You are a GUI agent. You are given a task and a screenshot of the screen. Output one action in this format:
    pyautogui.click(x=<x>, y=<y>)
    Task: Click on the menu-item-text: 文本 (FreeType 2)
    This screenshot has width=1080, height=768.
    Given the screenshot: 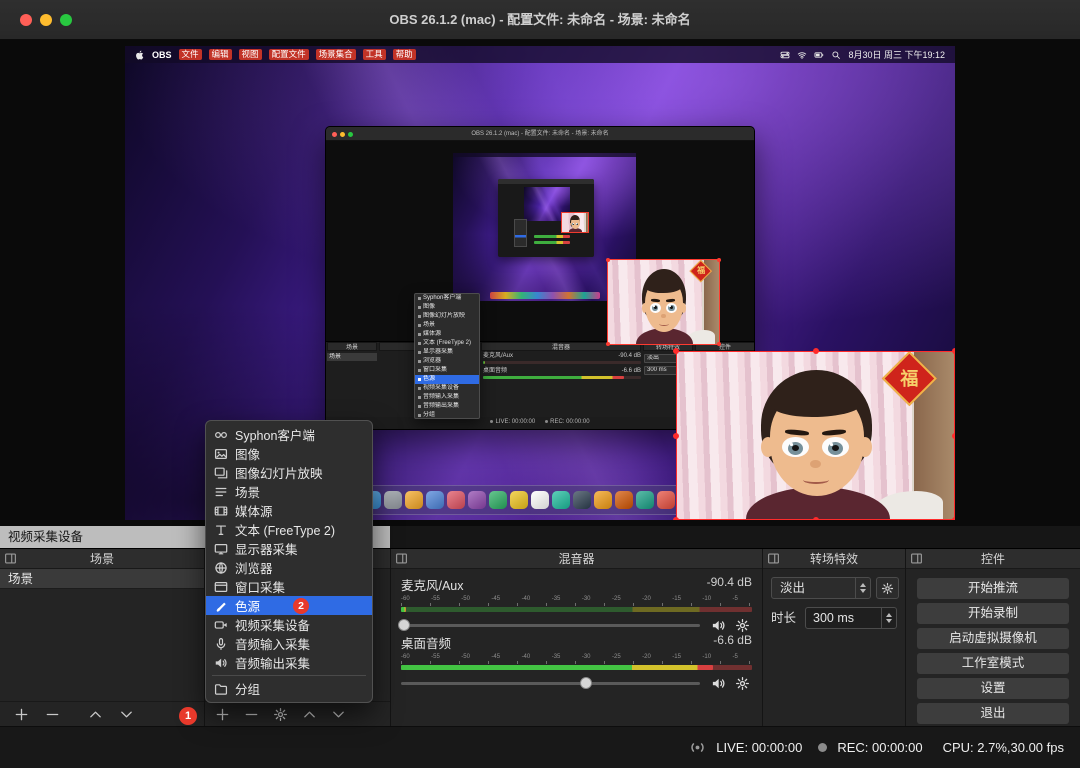 What is the action you would take?
    pyautogui.click(x=289, y=529)
    